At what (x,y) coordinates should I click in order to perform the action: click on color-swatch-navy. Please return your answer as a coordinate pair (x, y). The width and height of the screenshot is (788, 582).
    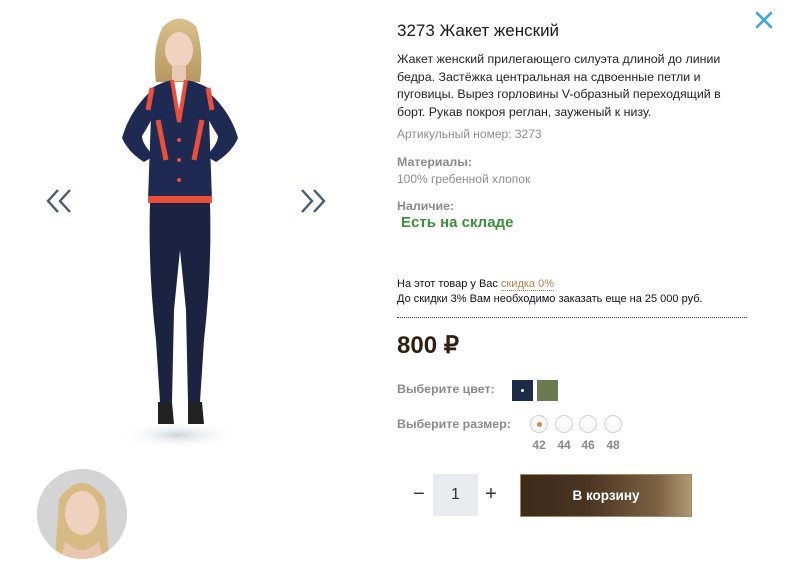
    Looking at the image, I should click on (522, 390).